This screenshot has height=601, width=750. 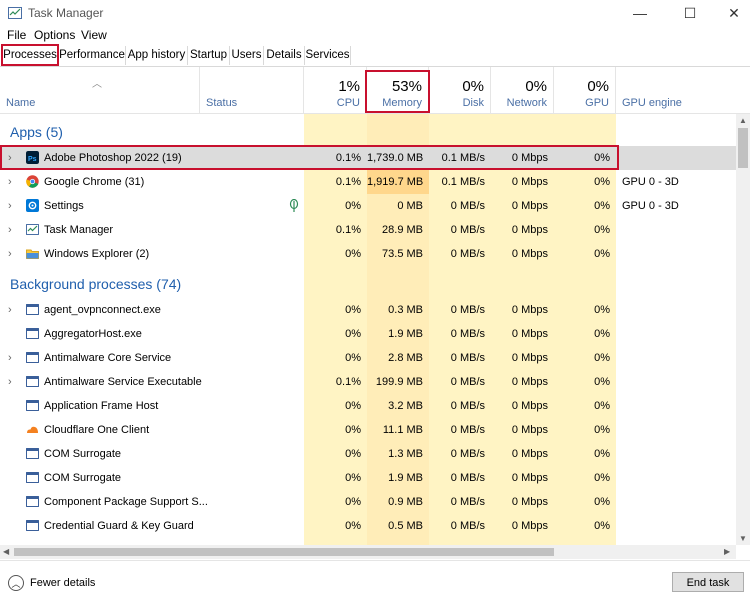 I want to click on process-name: Antimalware Core Service, so click(x=108, y=358).